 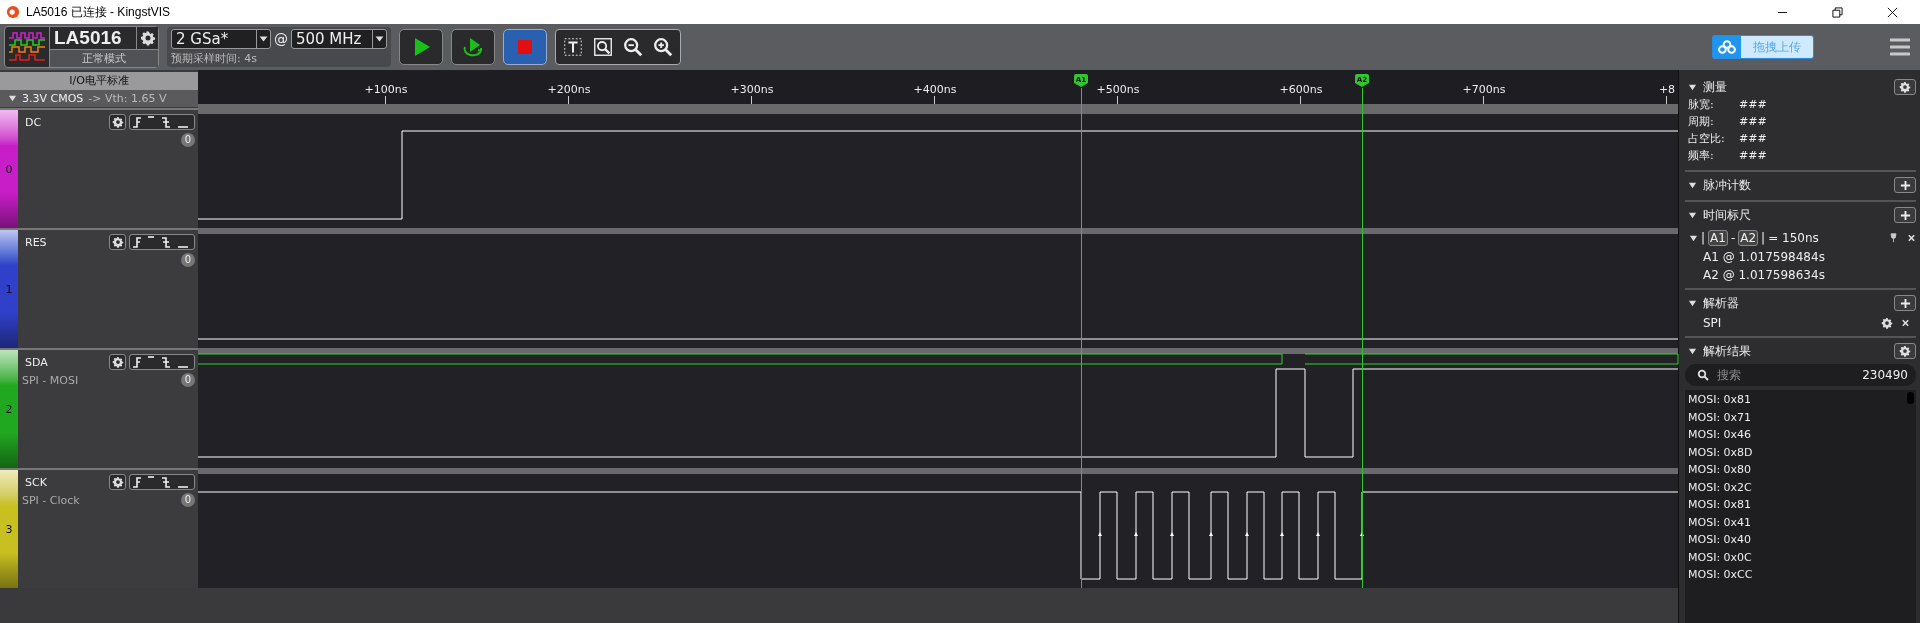 What do you see at coordinates (1727, 351) in the screenshot?
I see `section-title: 解析结果` at bounding box center [1727, 351].